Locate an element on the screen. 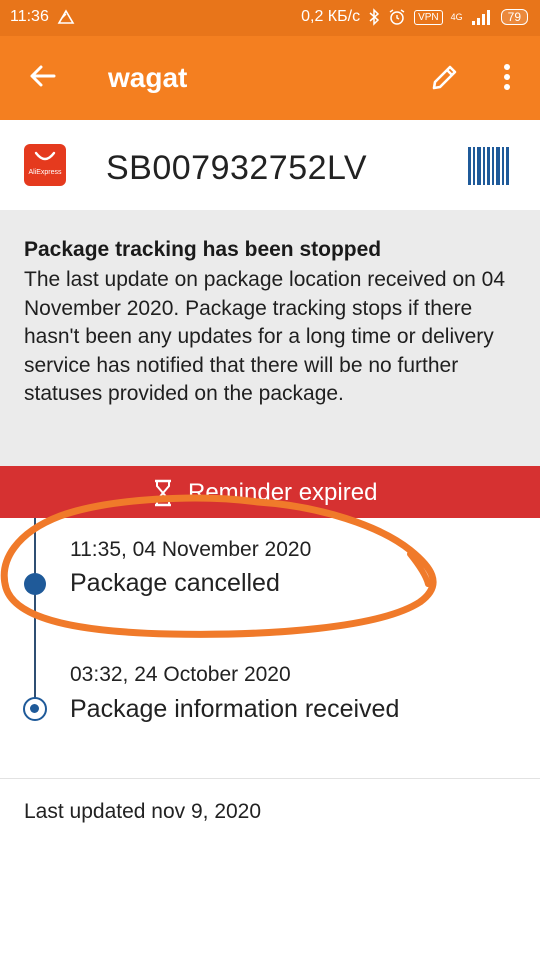  divider is located at coordinates (270, 778).